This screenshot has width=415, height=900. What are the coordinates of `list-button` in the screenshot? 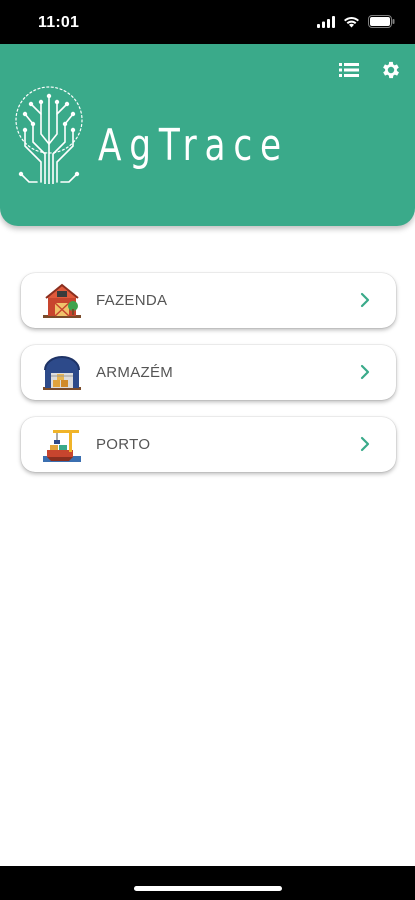 It's located at (349, 70).